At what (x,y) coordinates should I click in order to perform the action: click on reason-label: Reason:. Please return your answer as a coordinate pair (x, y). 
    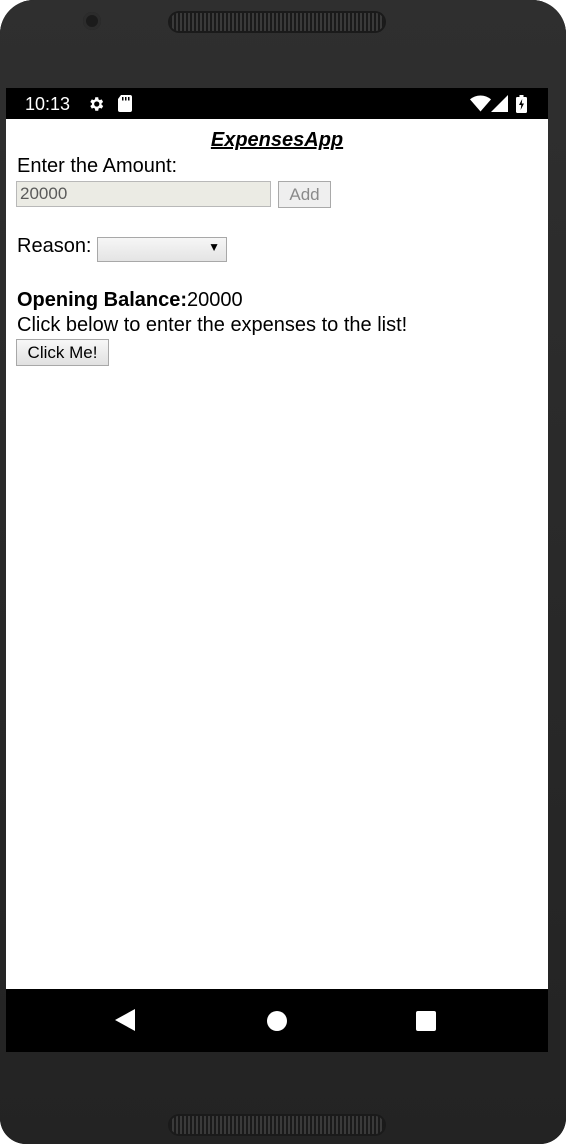
    Looking at the image, I should click on (54, 246).